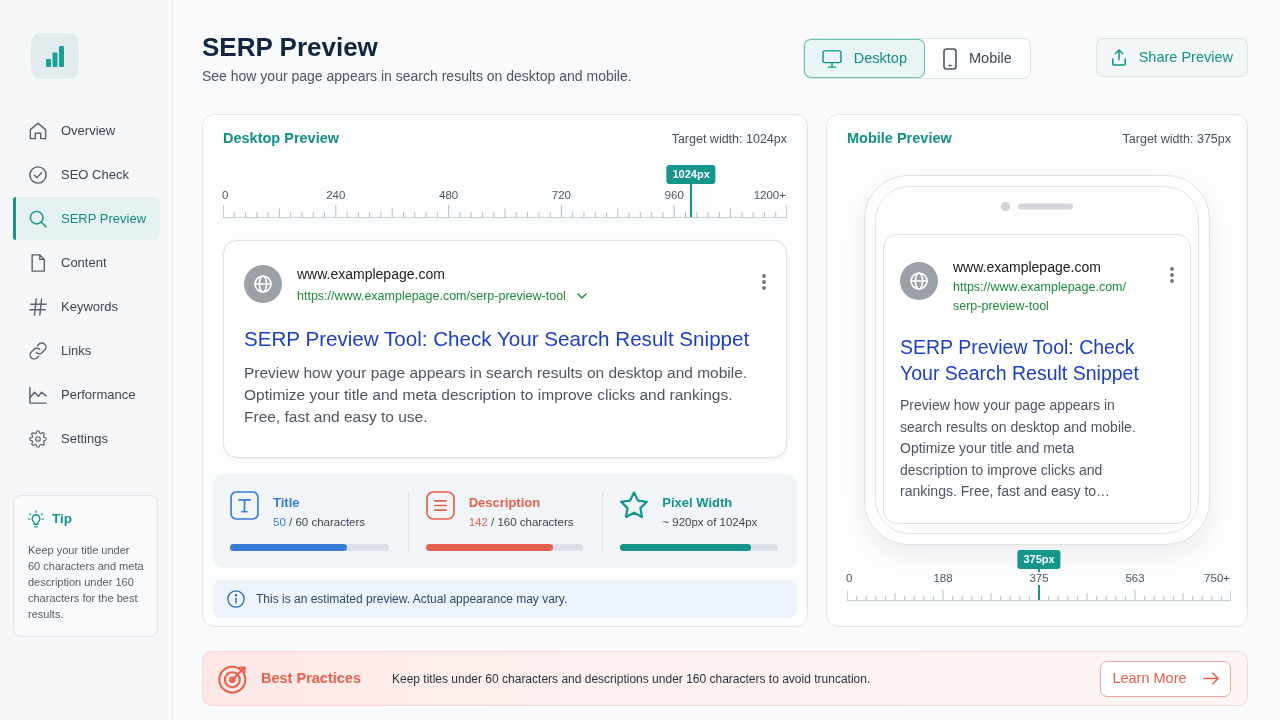 The image size is (1280, 720). Describe the element at coordinates (631, 679) in the screenshot. I see `best-practices-text: Keep titles under 60 characters and descriptions under 160 characters to avoid truncation.` at that location.